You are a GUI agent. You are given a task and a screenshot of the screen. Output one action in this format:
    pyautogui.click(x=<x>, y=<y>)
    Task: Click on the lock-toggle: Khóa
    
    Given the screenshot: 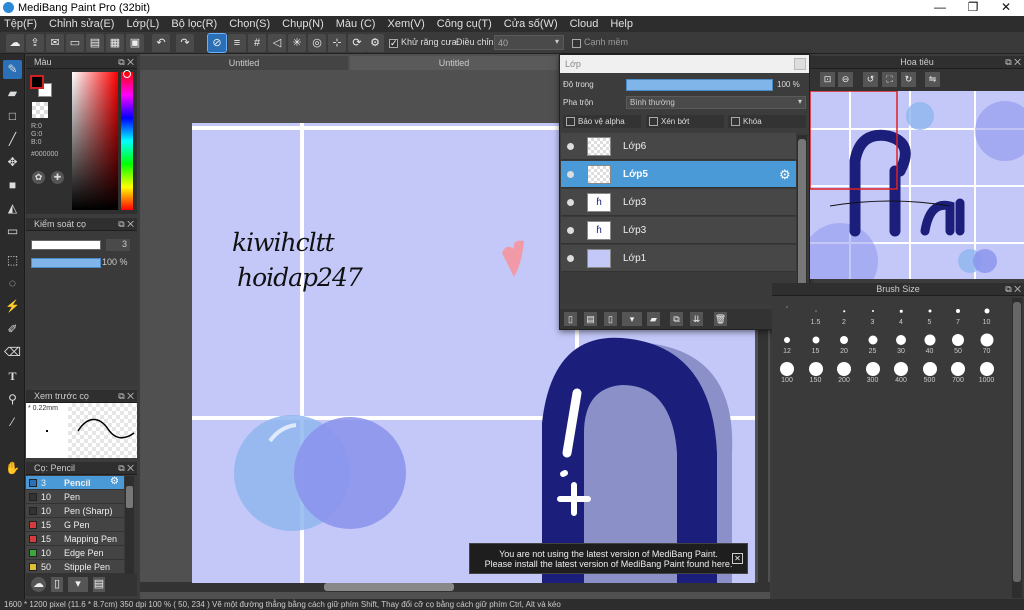 What is the action you would take?
    pyautogui.click(x=767, y=121)
    